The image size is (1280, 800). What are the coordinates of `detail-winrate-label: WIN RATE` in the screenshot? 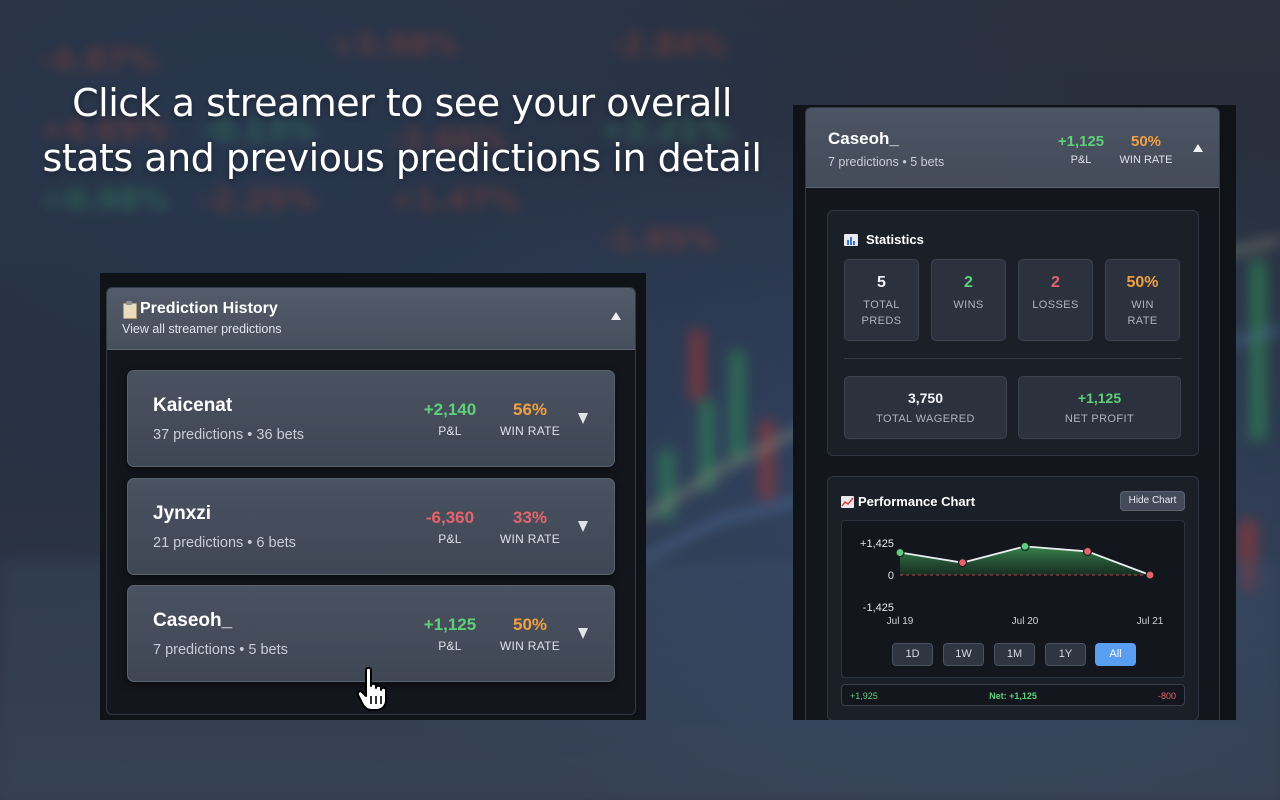 It's located at (1146, 160).